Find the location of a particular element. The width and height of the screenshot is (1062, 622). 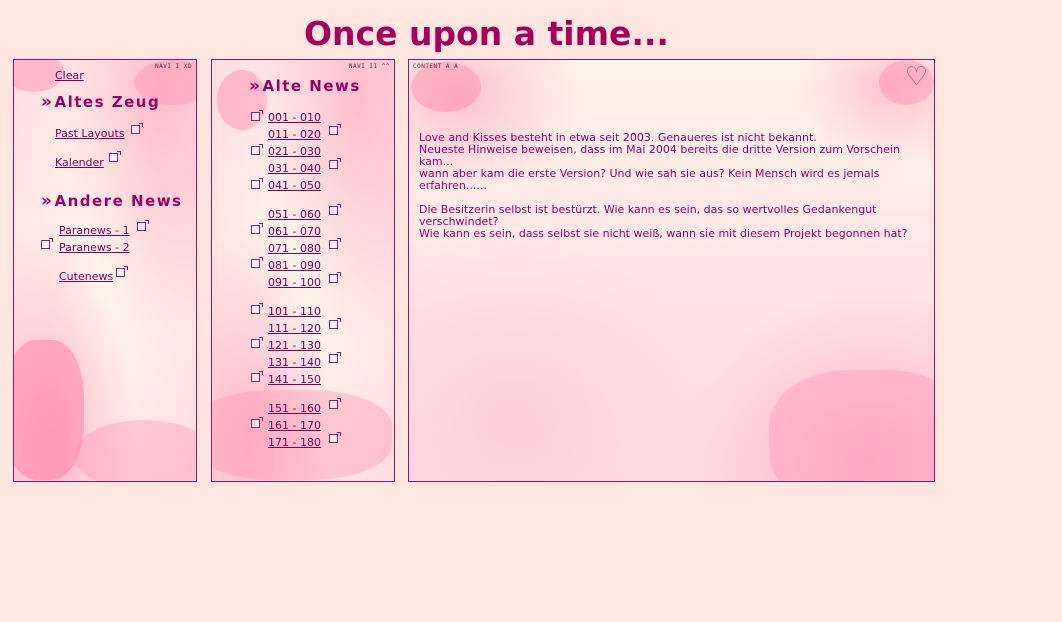

archive-link-171-180: 171 - 180 is located at coordinates (294, 443).